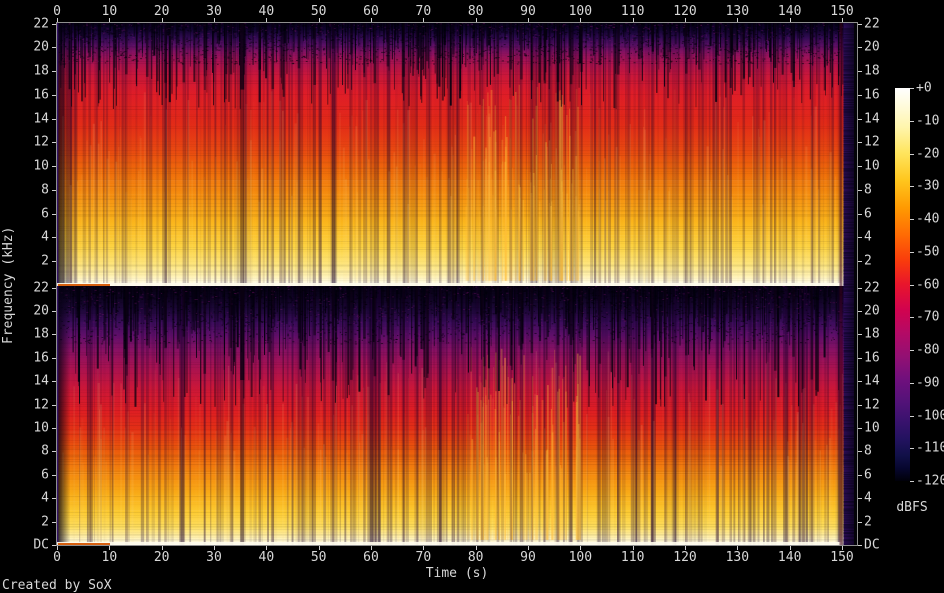 The width and height of the screenshot is (944, 593). I want to click on time-axis-title: Time (s), so click(457, 573).